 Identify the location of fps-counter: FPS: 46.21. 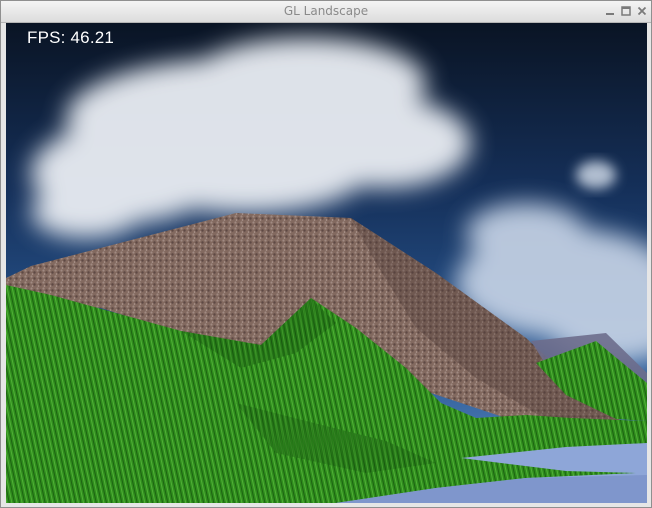
(71, 37).